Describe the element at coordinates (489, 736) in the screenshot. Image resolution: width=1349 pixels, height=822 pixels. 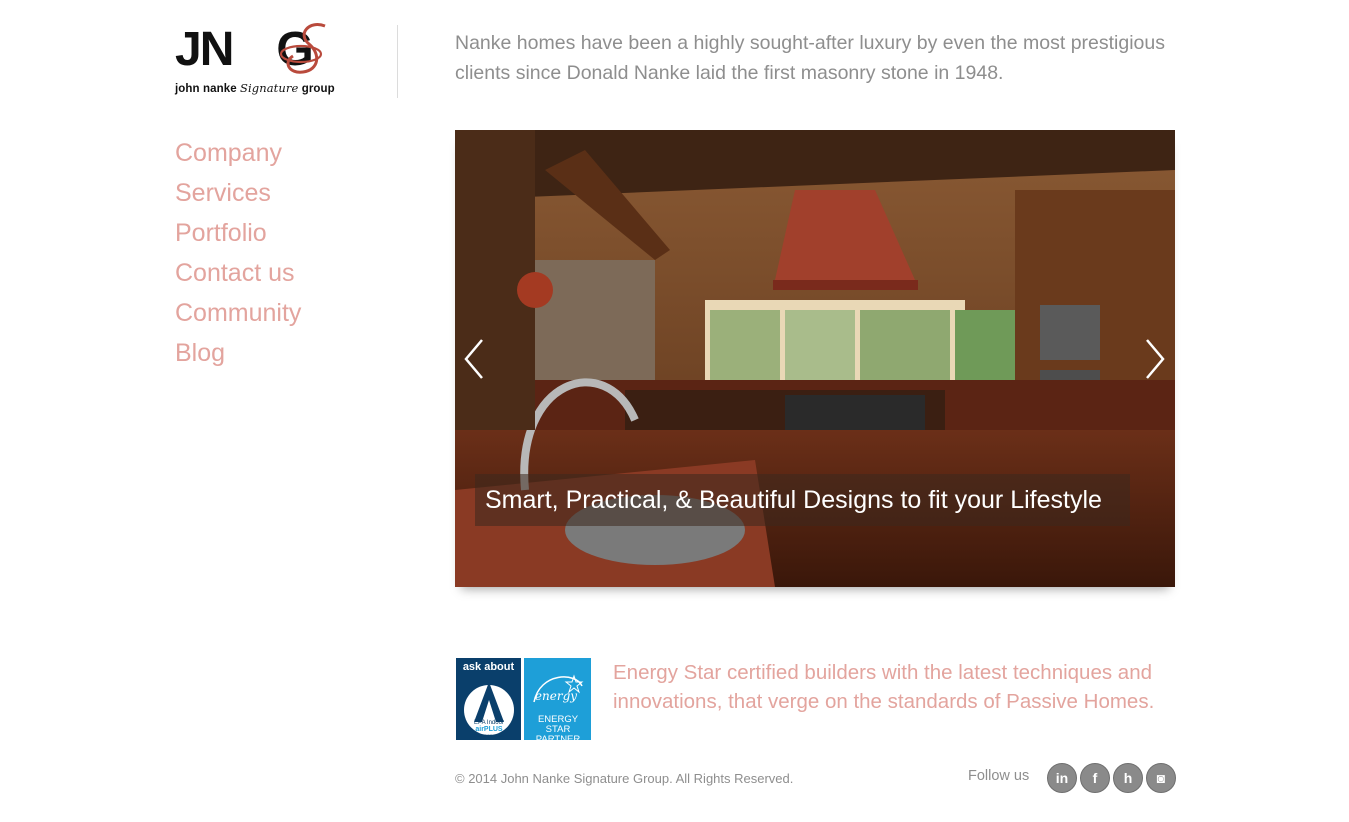
I see `airplus-line3: QUALIFIED HOME` at that location.